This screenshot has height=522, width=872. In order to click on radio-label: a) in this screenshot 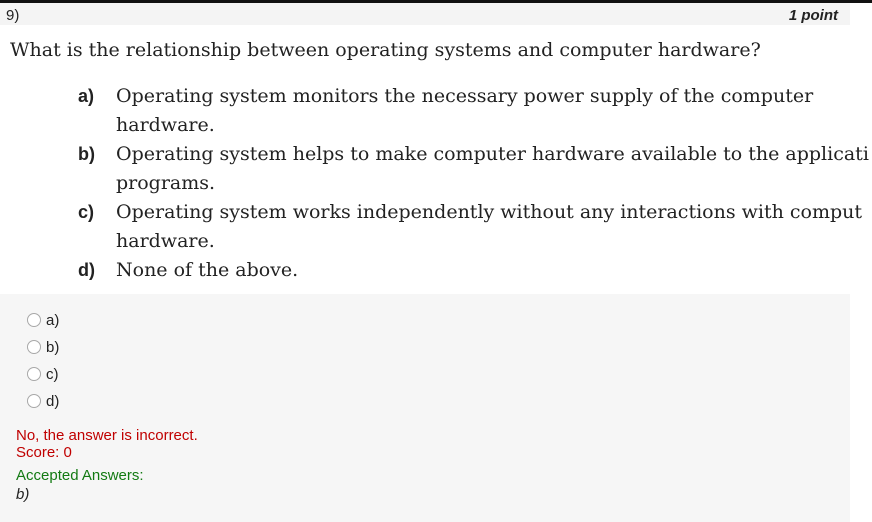, I will do `click(53, 320)`.